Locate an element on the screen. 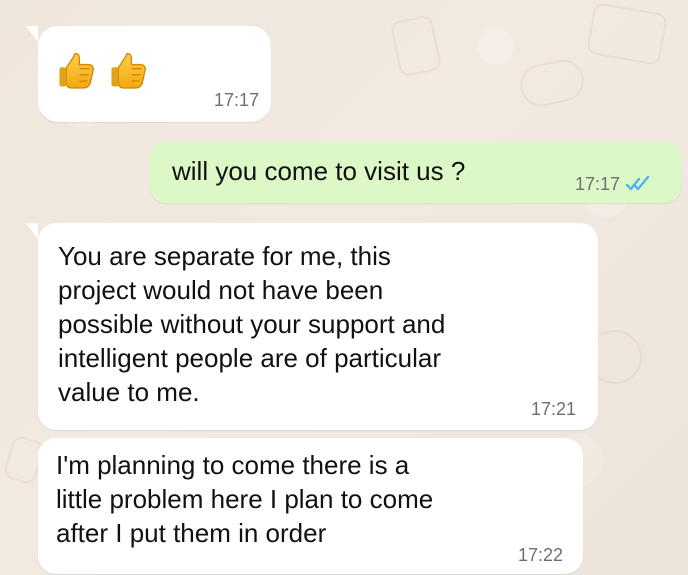 The height and width of the screenshot is (575, 688). message-timestamp: 17:21 is located at coordinates (553, 409).